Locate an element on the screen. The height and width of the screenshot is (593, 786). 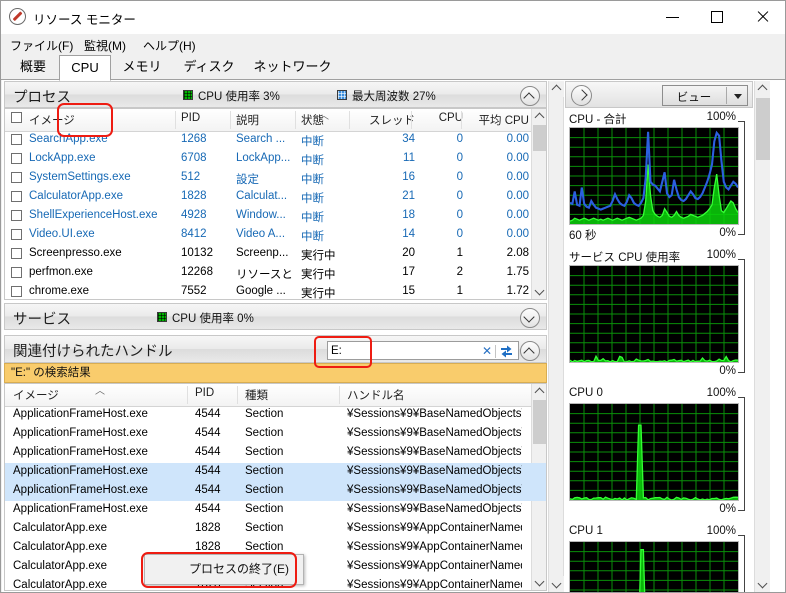
column-header-type: 種類 is located at coordinates (256, 395).